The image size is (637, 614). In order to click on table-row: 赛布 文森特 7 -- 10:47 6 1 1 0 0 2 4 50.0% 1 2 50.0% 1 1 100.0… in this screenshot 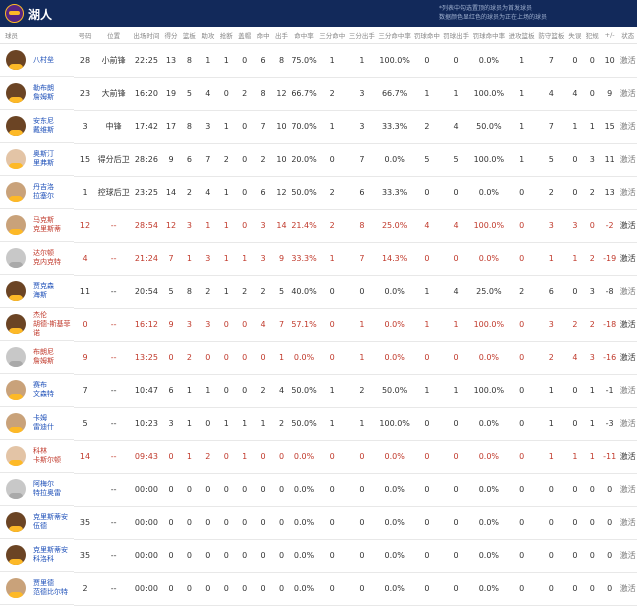, I will do `click(318, 391)`.